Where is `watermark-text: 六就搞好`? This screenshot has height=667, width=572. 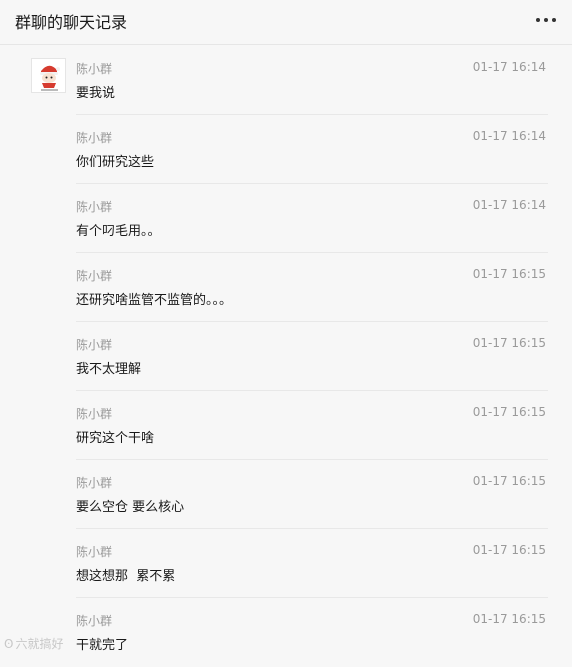
watermark-text: 六就搞好 is located at coordinates (39, 644).